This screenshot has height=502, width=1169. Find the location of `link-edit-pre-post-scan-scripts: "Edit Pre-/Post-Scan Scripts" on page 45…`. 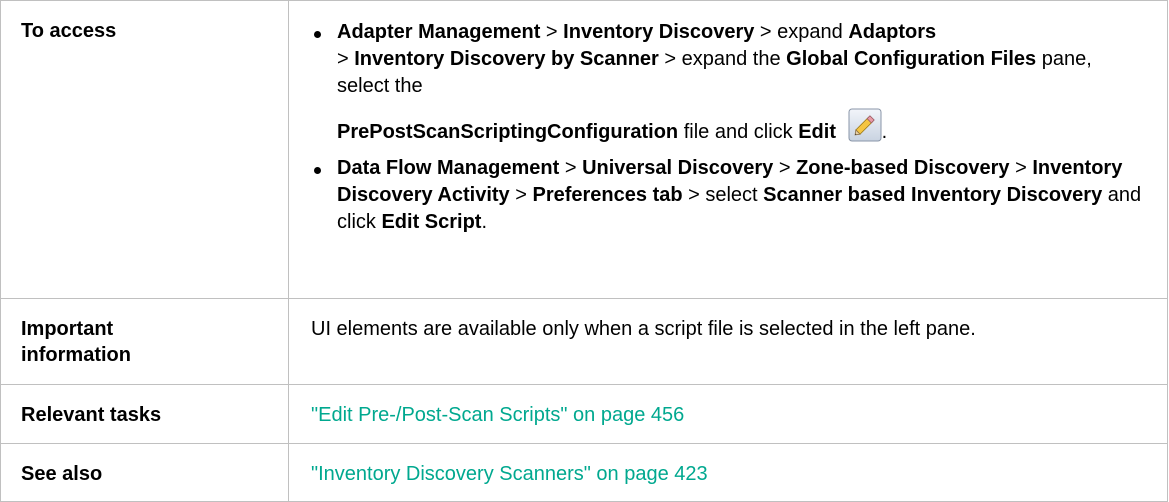

link-edit-pre-post-scan-scripts: "Edit Pre-/Post-Scan Scripts" on page 45… is located at coordinates (497, 415).